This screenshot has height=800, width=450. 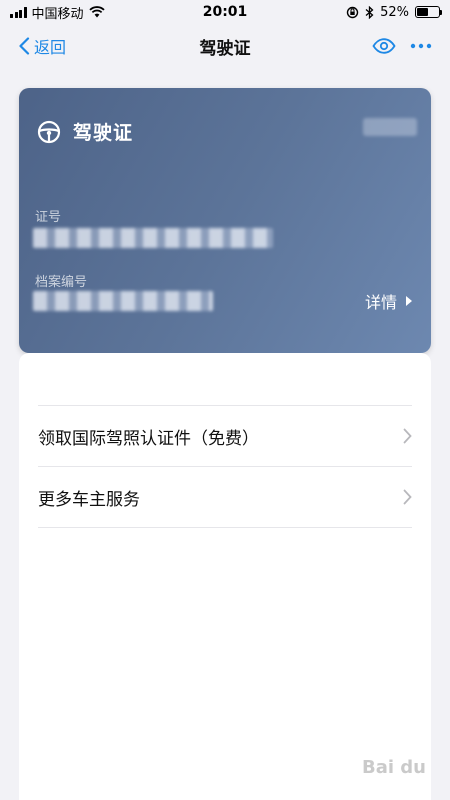 I want to click on page-title: 驾驶证, so click(x=225, y=48).